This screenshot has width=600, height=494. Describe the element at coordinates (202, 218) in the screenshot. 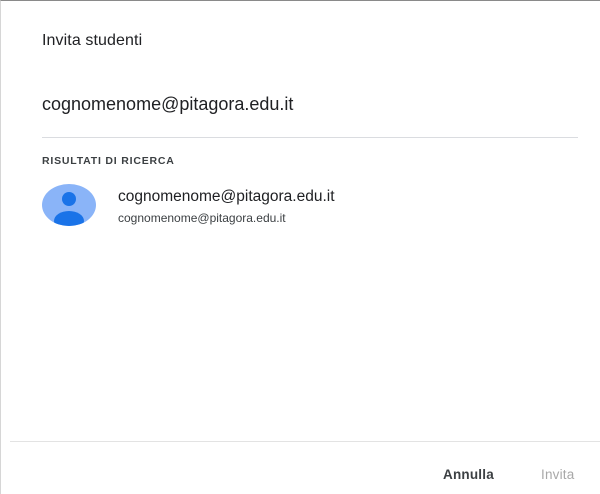

I see `result-email: cognomenome@pitagora.edu.it` at that location.